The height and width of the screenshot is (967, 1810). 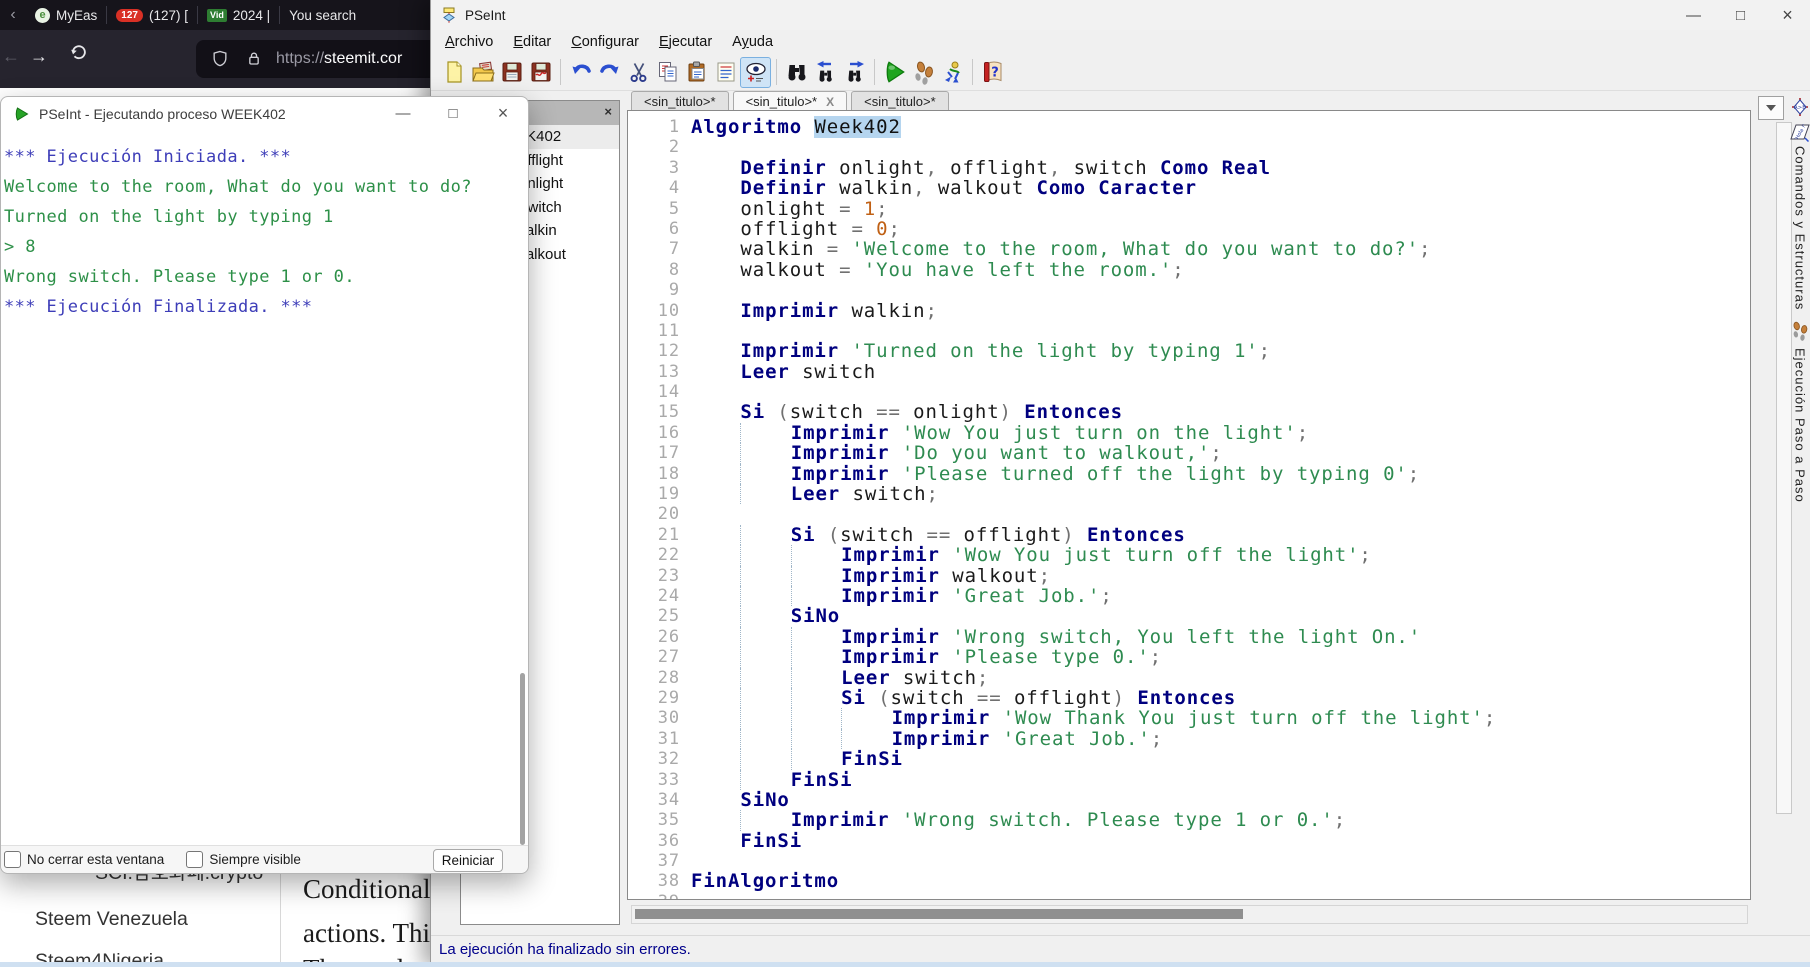 What do you see at coordinates (696, 72) in the screenshot?
I see `paste-icon` at bounding box center [696, 72].